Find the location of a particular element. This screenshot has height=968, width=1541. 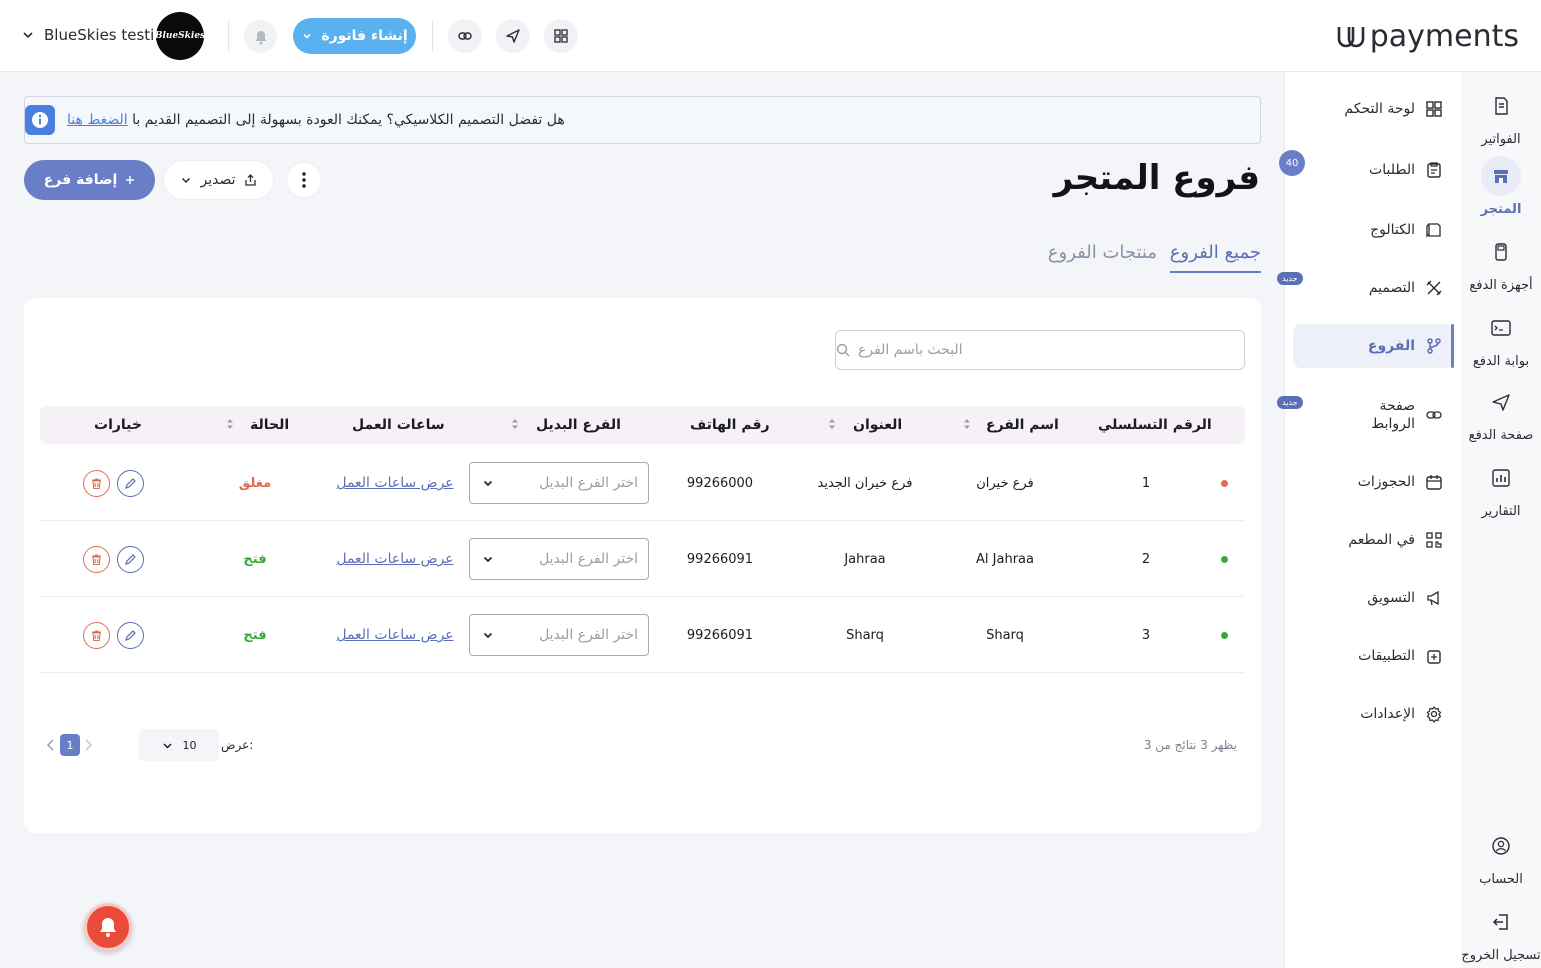

menu-item-branches: الفروع is located at coordinates (1373, 346).